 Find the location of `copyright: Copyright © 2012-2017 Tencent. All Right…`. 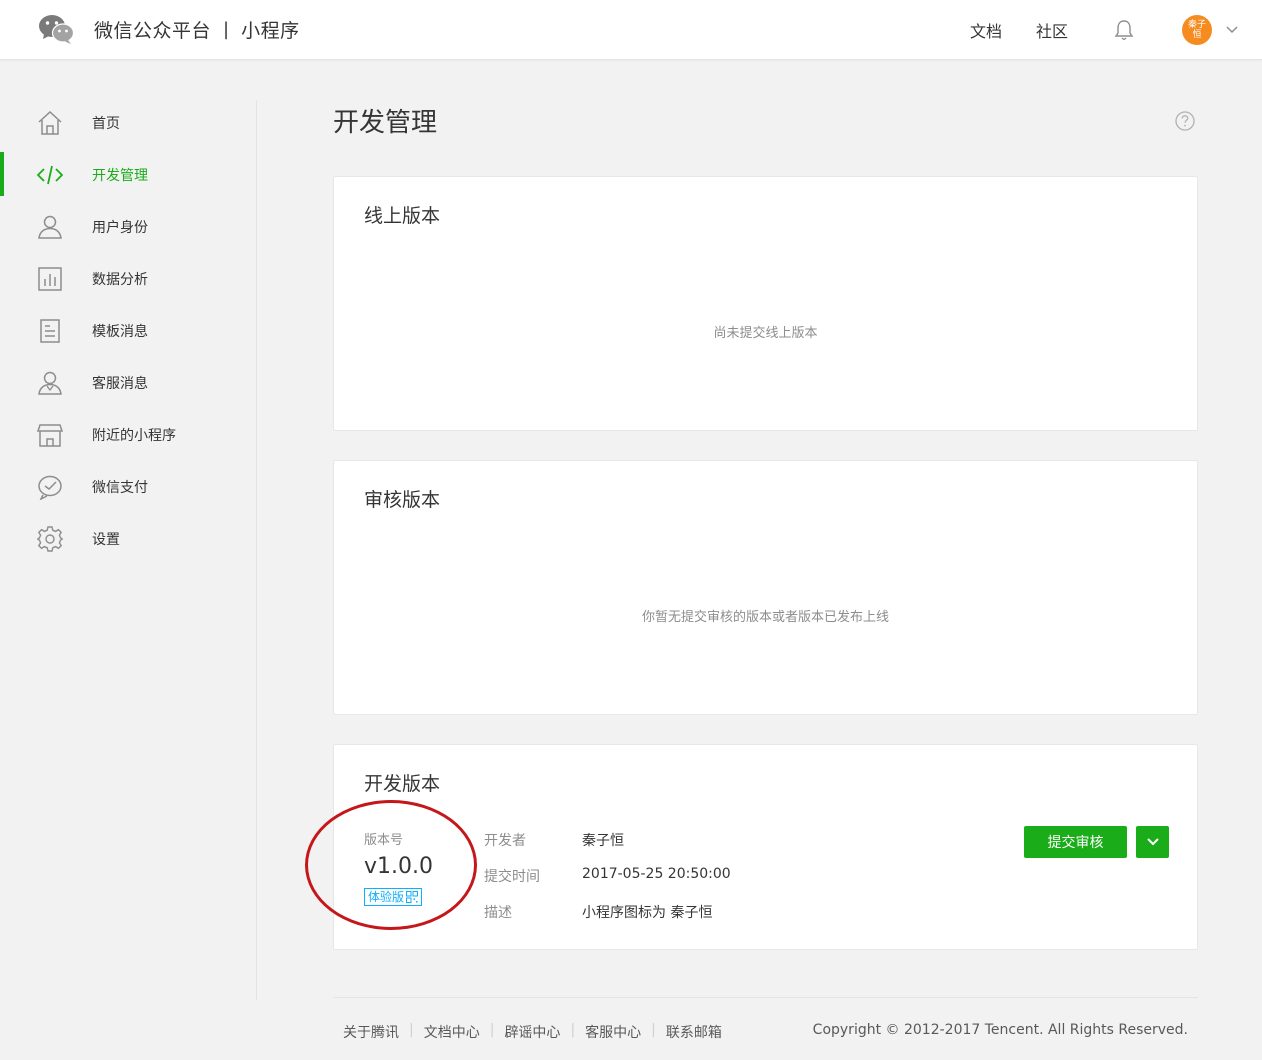

copyright: Copyright © 2012-2017 Tencent. All Right… is located at coordinates (1000, 1030).